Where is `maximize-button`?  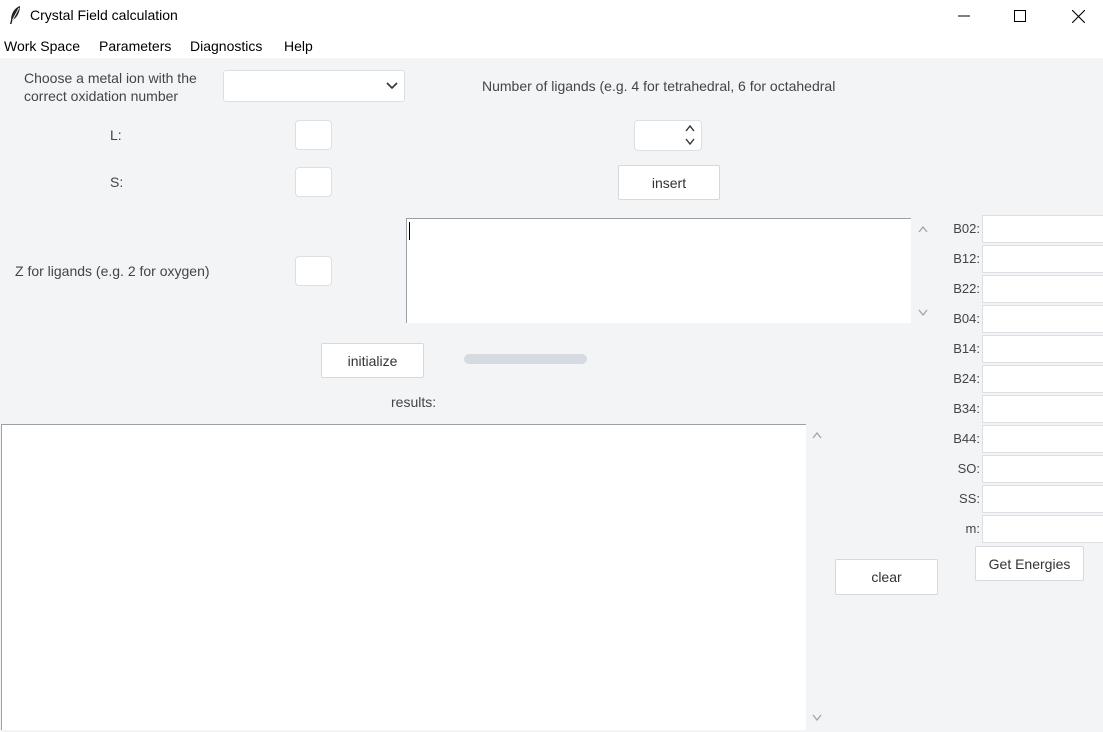 maximize-button is located at coordinates (1020, 16).